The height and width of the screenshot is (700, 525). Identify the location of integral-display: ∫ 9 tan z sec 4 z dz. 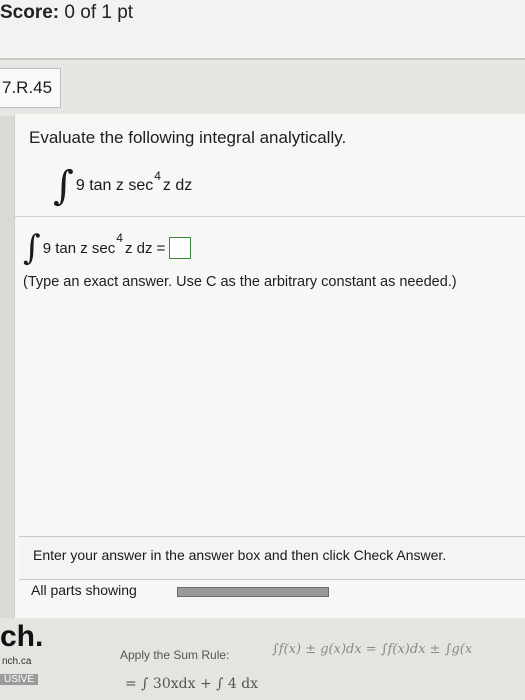
(122, 186).